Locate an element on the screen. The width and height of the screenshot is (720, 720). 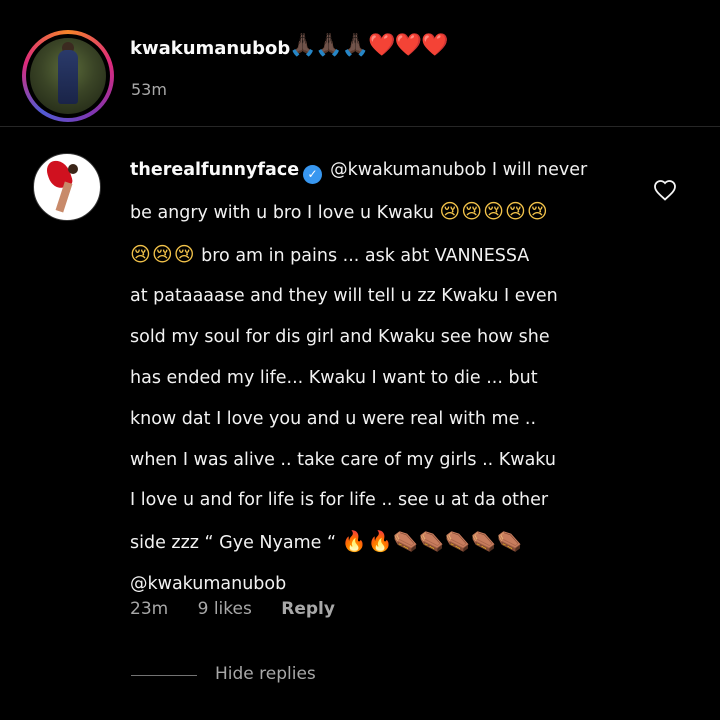
replies-divider-line is located at coordinates (164, 675).